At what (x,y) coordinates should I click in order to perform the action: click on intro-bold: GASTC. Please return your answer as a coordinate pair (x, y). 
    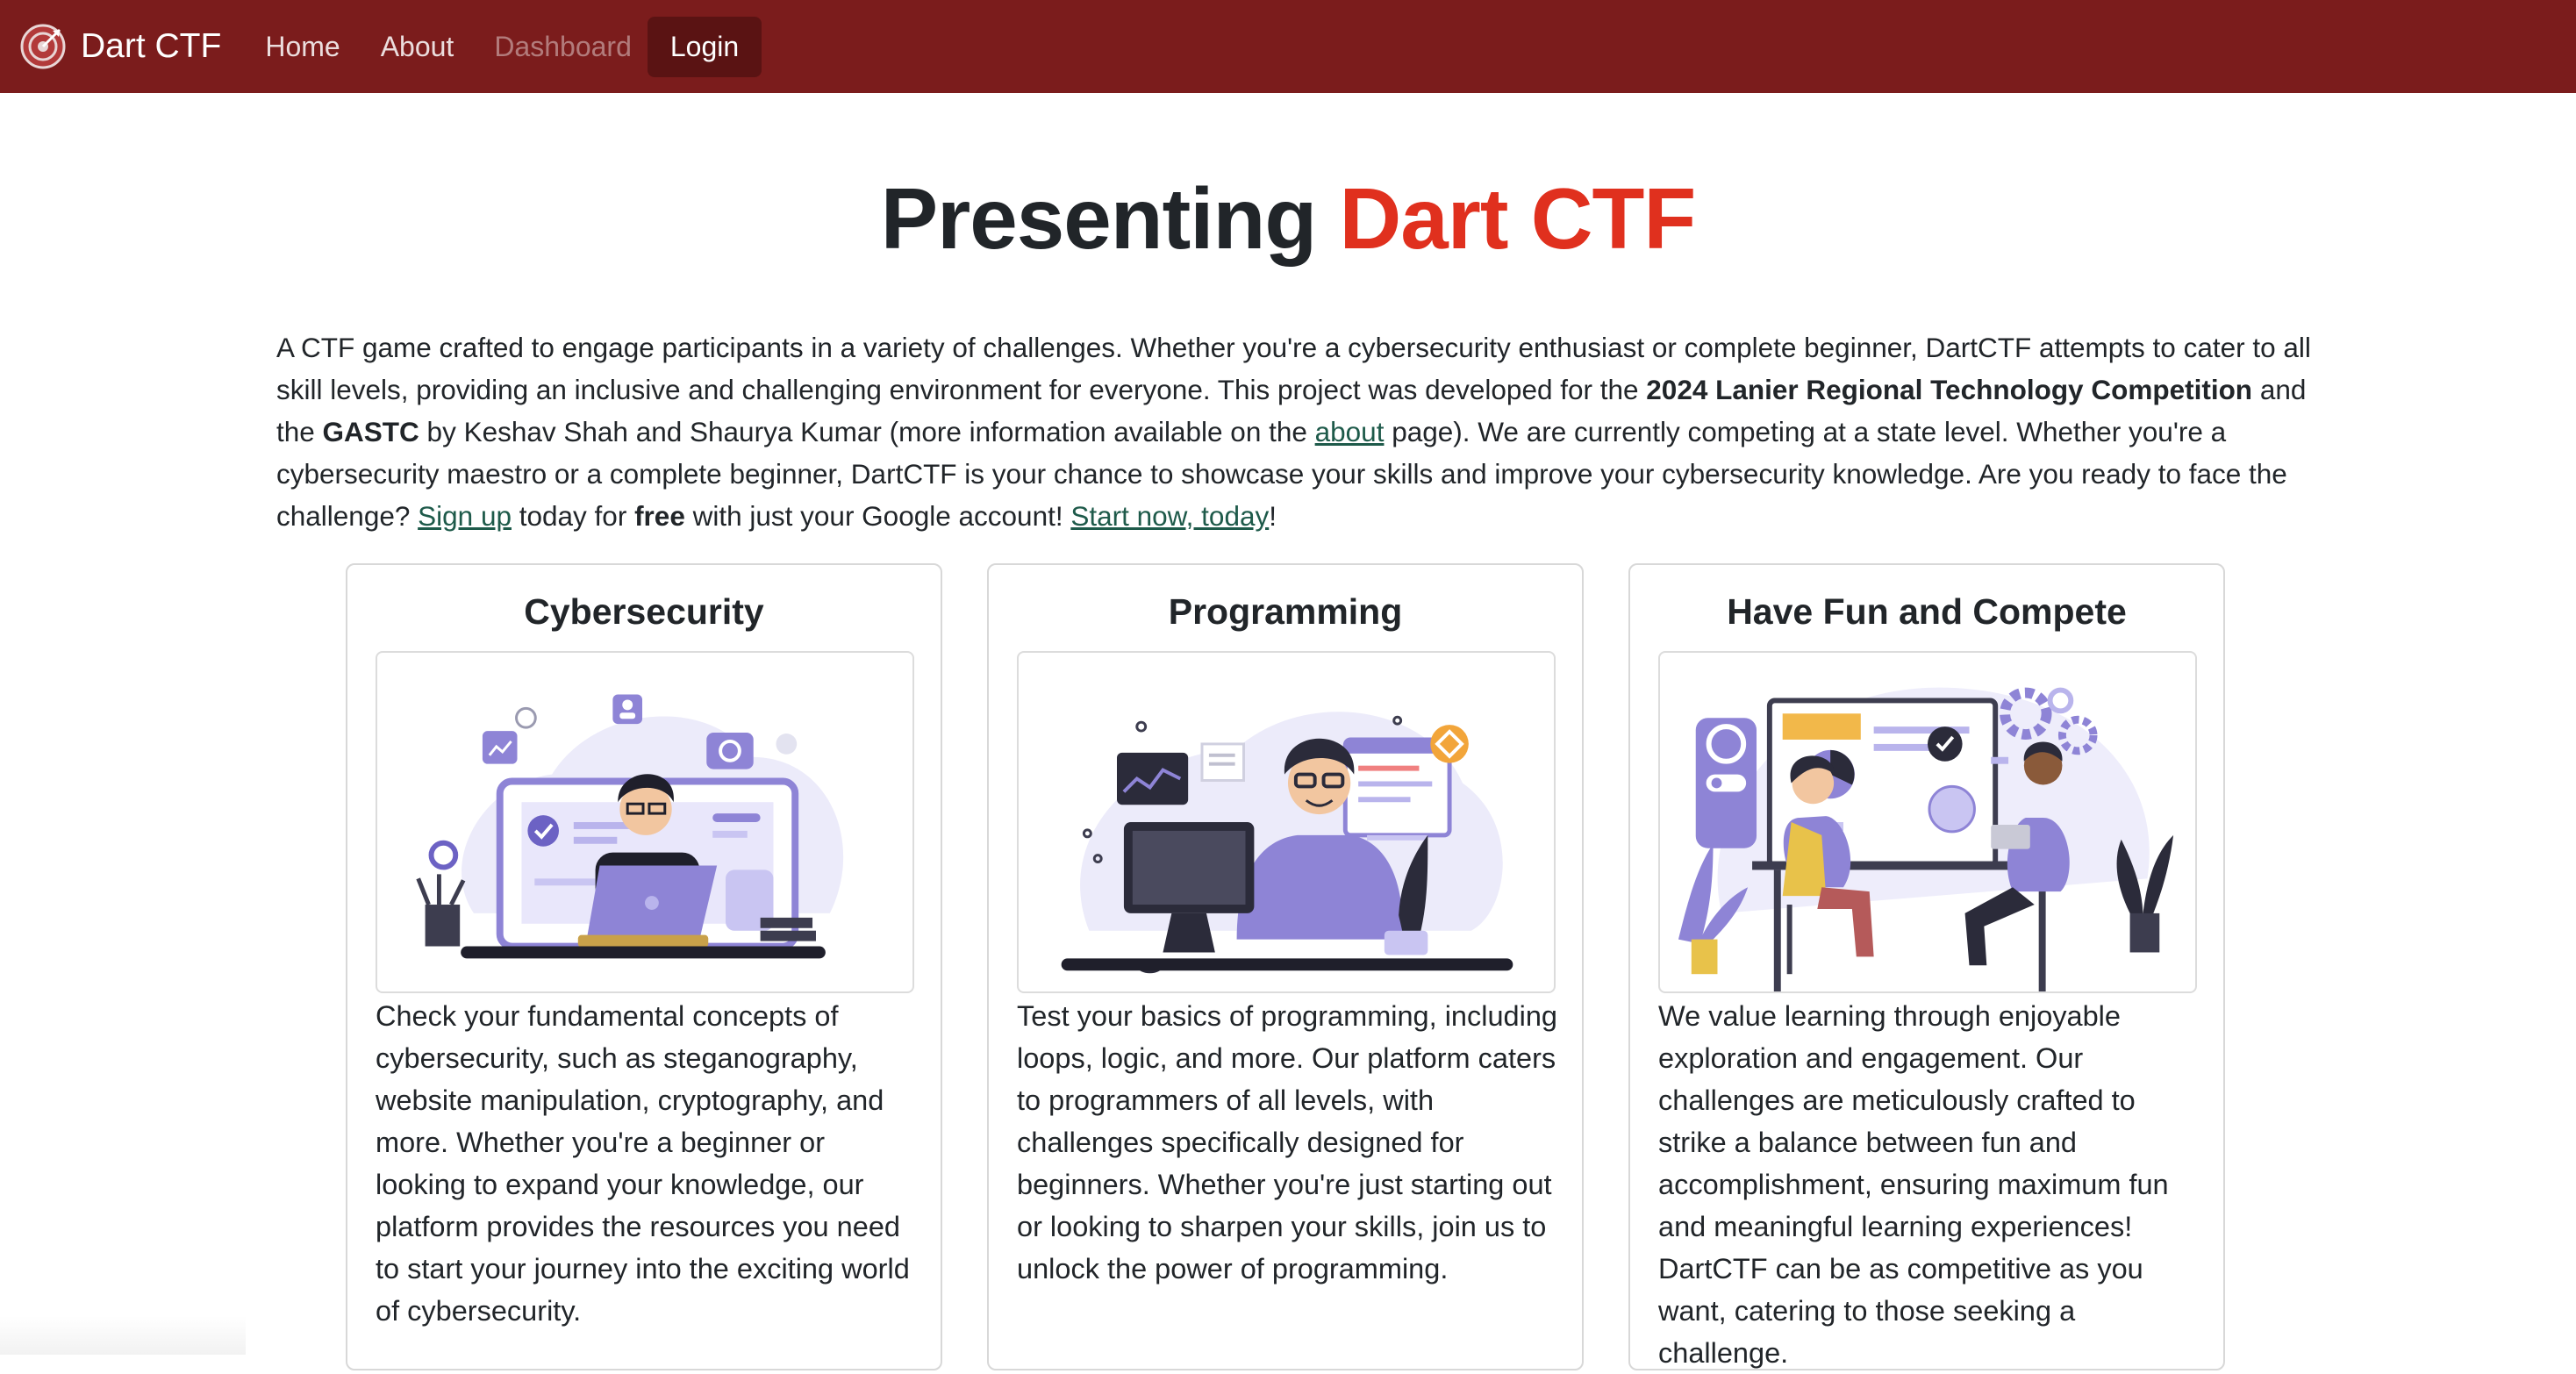
    Looking at the image, I should click on (370, 432).